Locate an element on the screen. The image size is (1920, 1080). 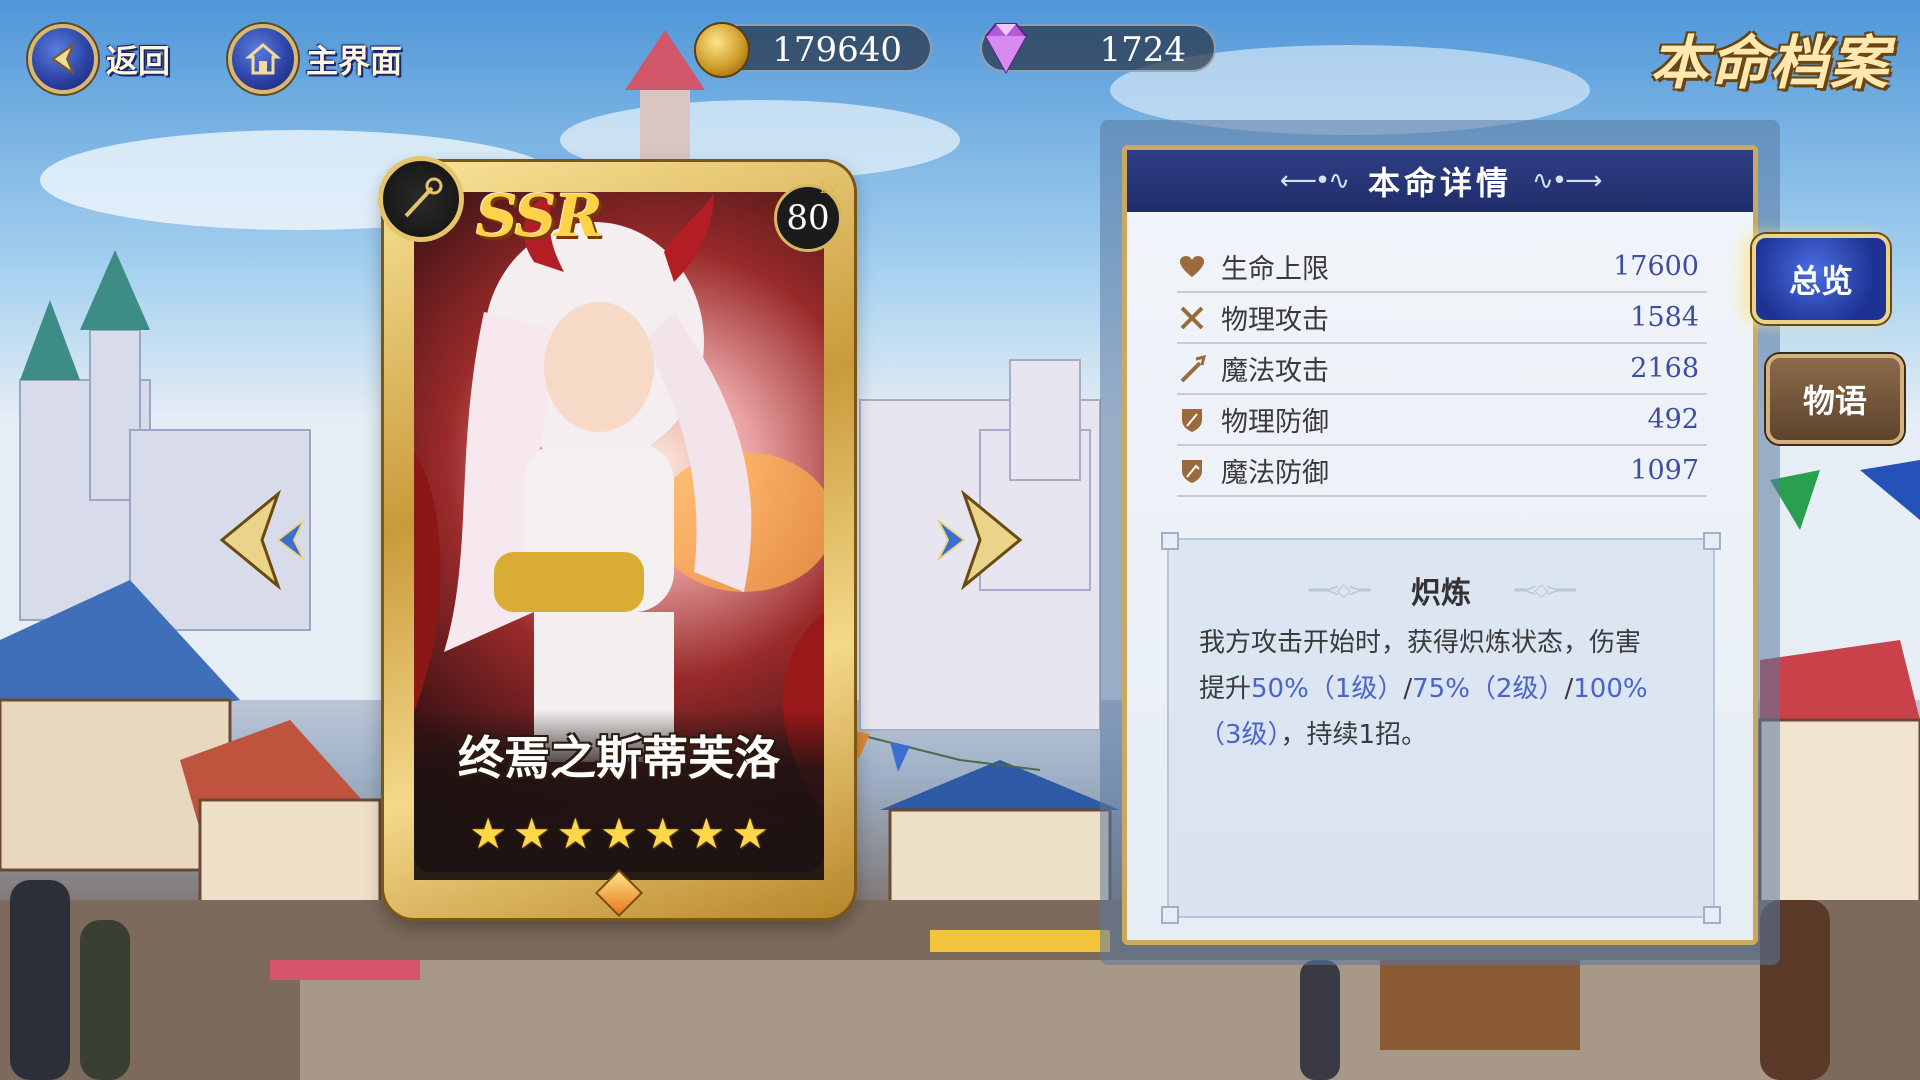
home-button: 主界面 is located at coordinates (315, 59).